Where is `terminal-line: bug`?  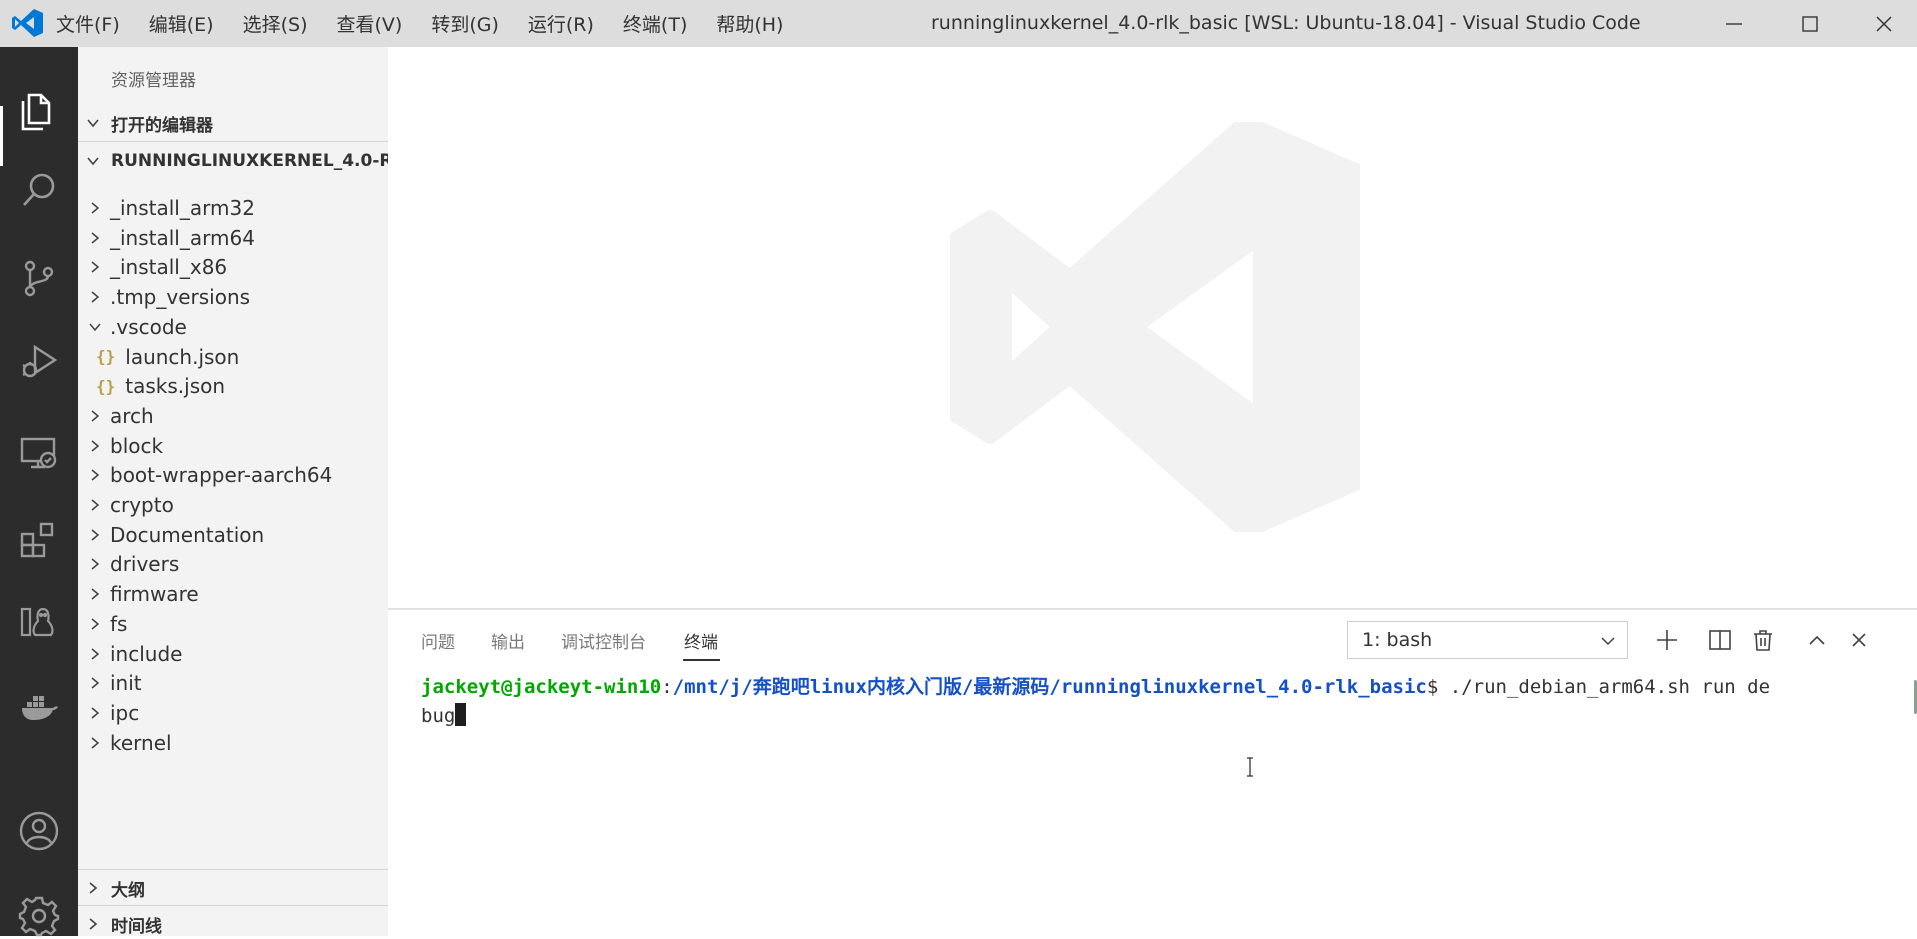 terminal-line: bug is located at coordinates (1156, 716).